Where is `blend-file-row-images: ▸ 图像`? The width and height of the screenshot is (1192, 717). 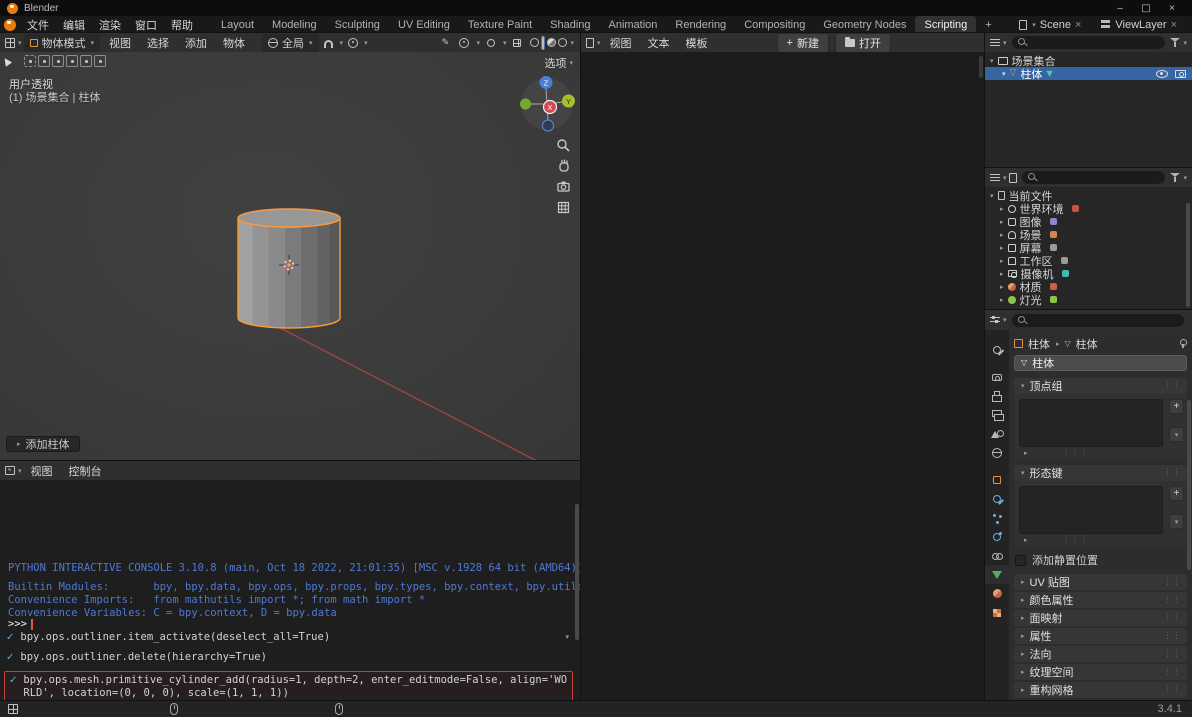 blend-file-row-images: ▸ 图像 is located at coordinates (1088, 222).